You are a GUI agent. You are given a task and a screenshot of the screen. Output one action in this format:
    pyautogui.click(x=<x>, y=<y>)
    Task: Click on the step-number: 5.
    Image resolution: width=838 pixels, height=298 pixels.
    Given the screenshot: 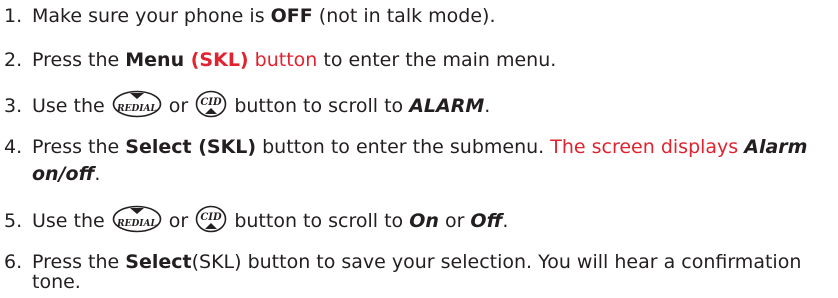 What is the action you would take?
    pyautogui.click(x=13, y=221)
    